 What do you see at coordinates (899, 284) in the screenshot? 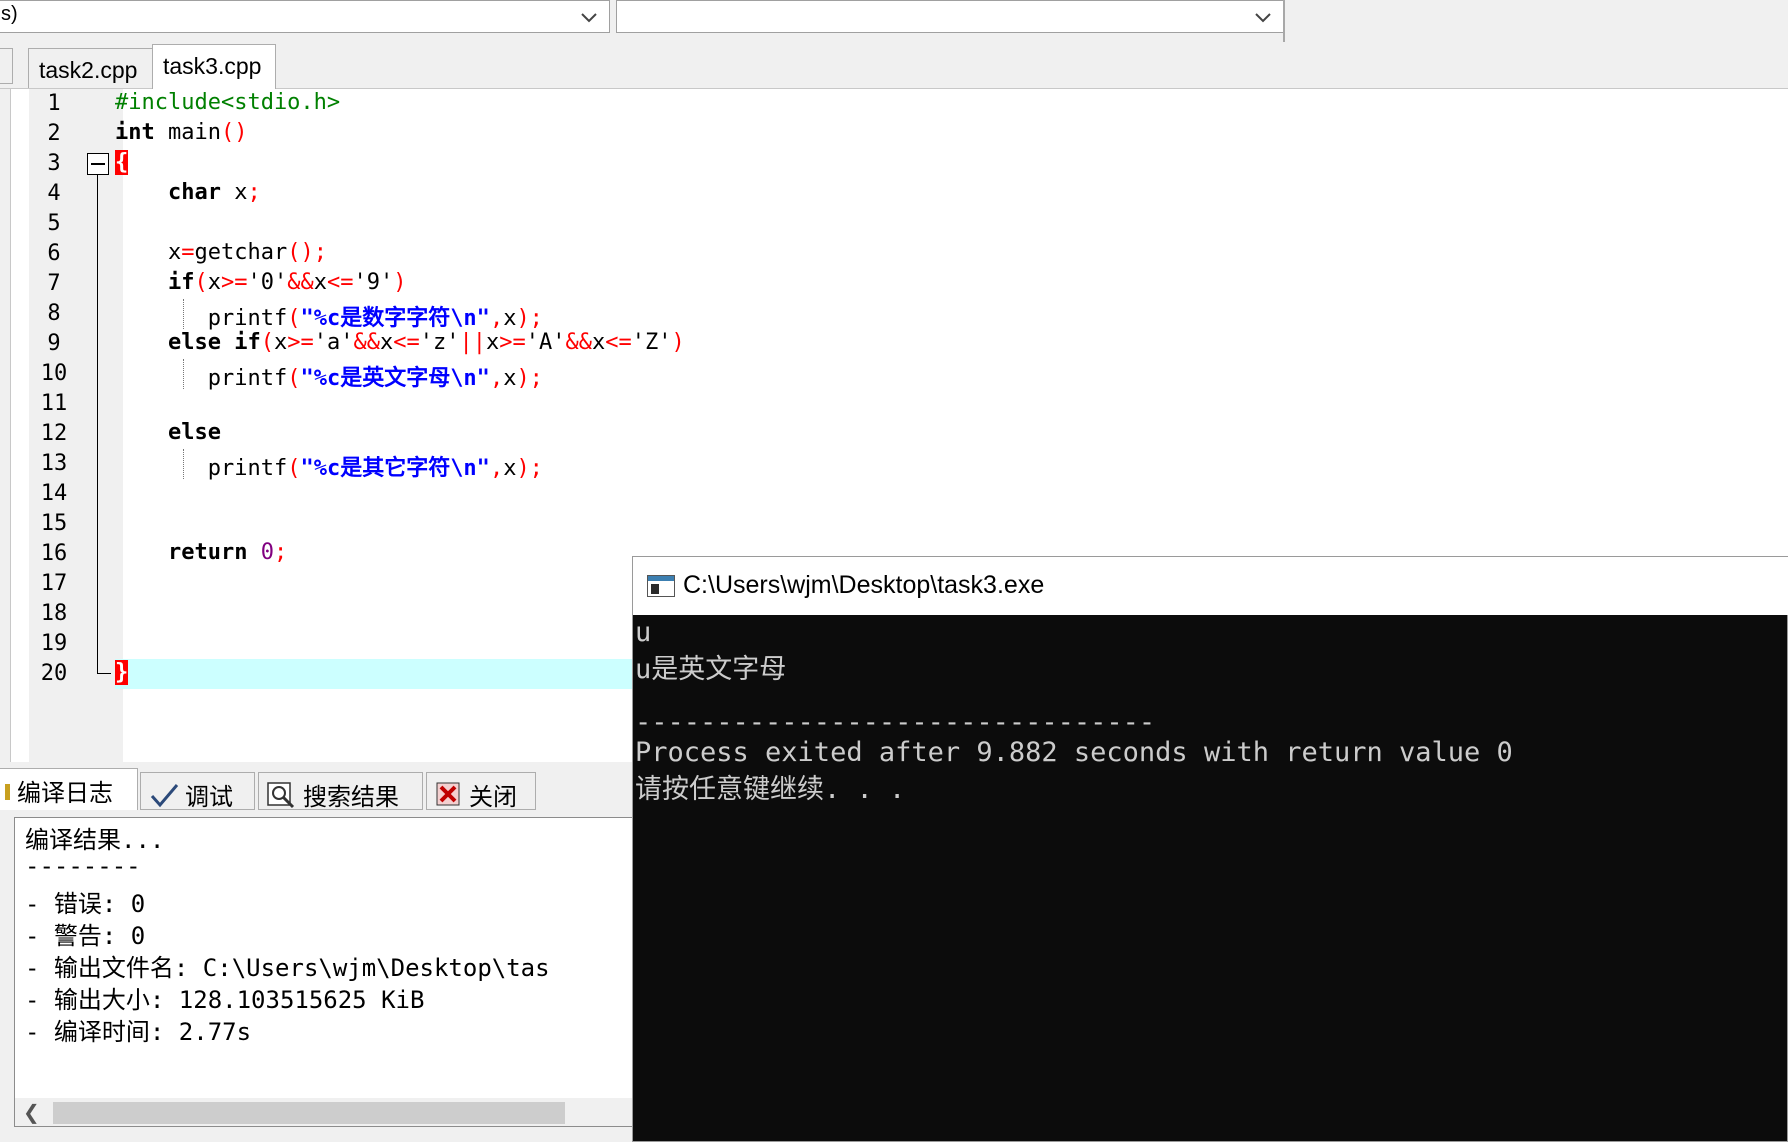
I see `code-line: 7 if(x>='0'&&x<='9')` at bounding box center [899, 284].